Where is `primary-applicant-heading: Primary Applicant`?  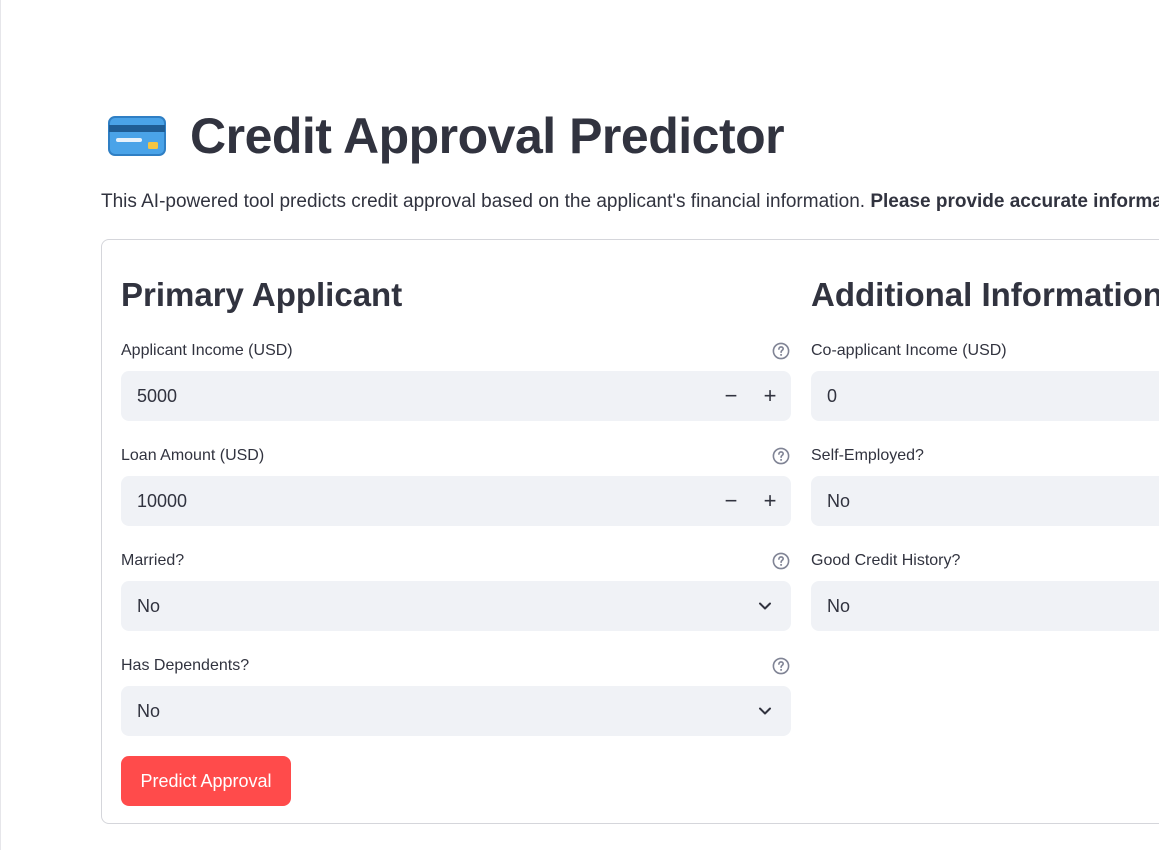 primary-applicant-heading: Primary Applicant is located at coordinates (262, 294).